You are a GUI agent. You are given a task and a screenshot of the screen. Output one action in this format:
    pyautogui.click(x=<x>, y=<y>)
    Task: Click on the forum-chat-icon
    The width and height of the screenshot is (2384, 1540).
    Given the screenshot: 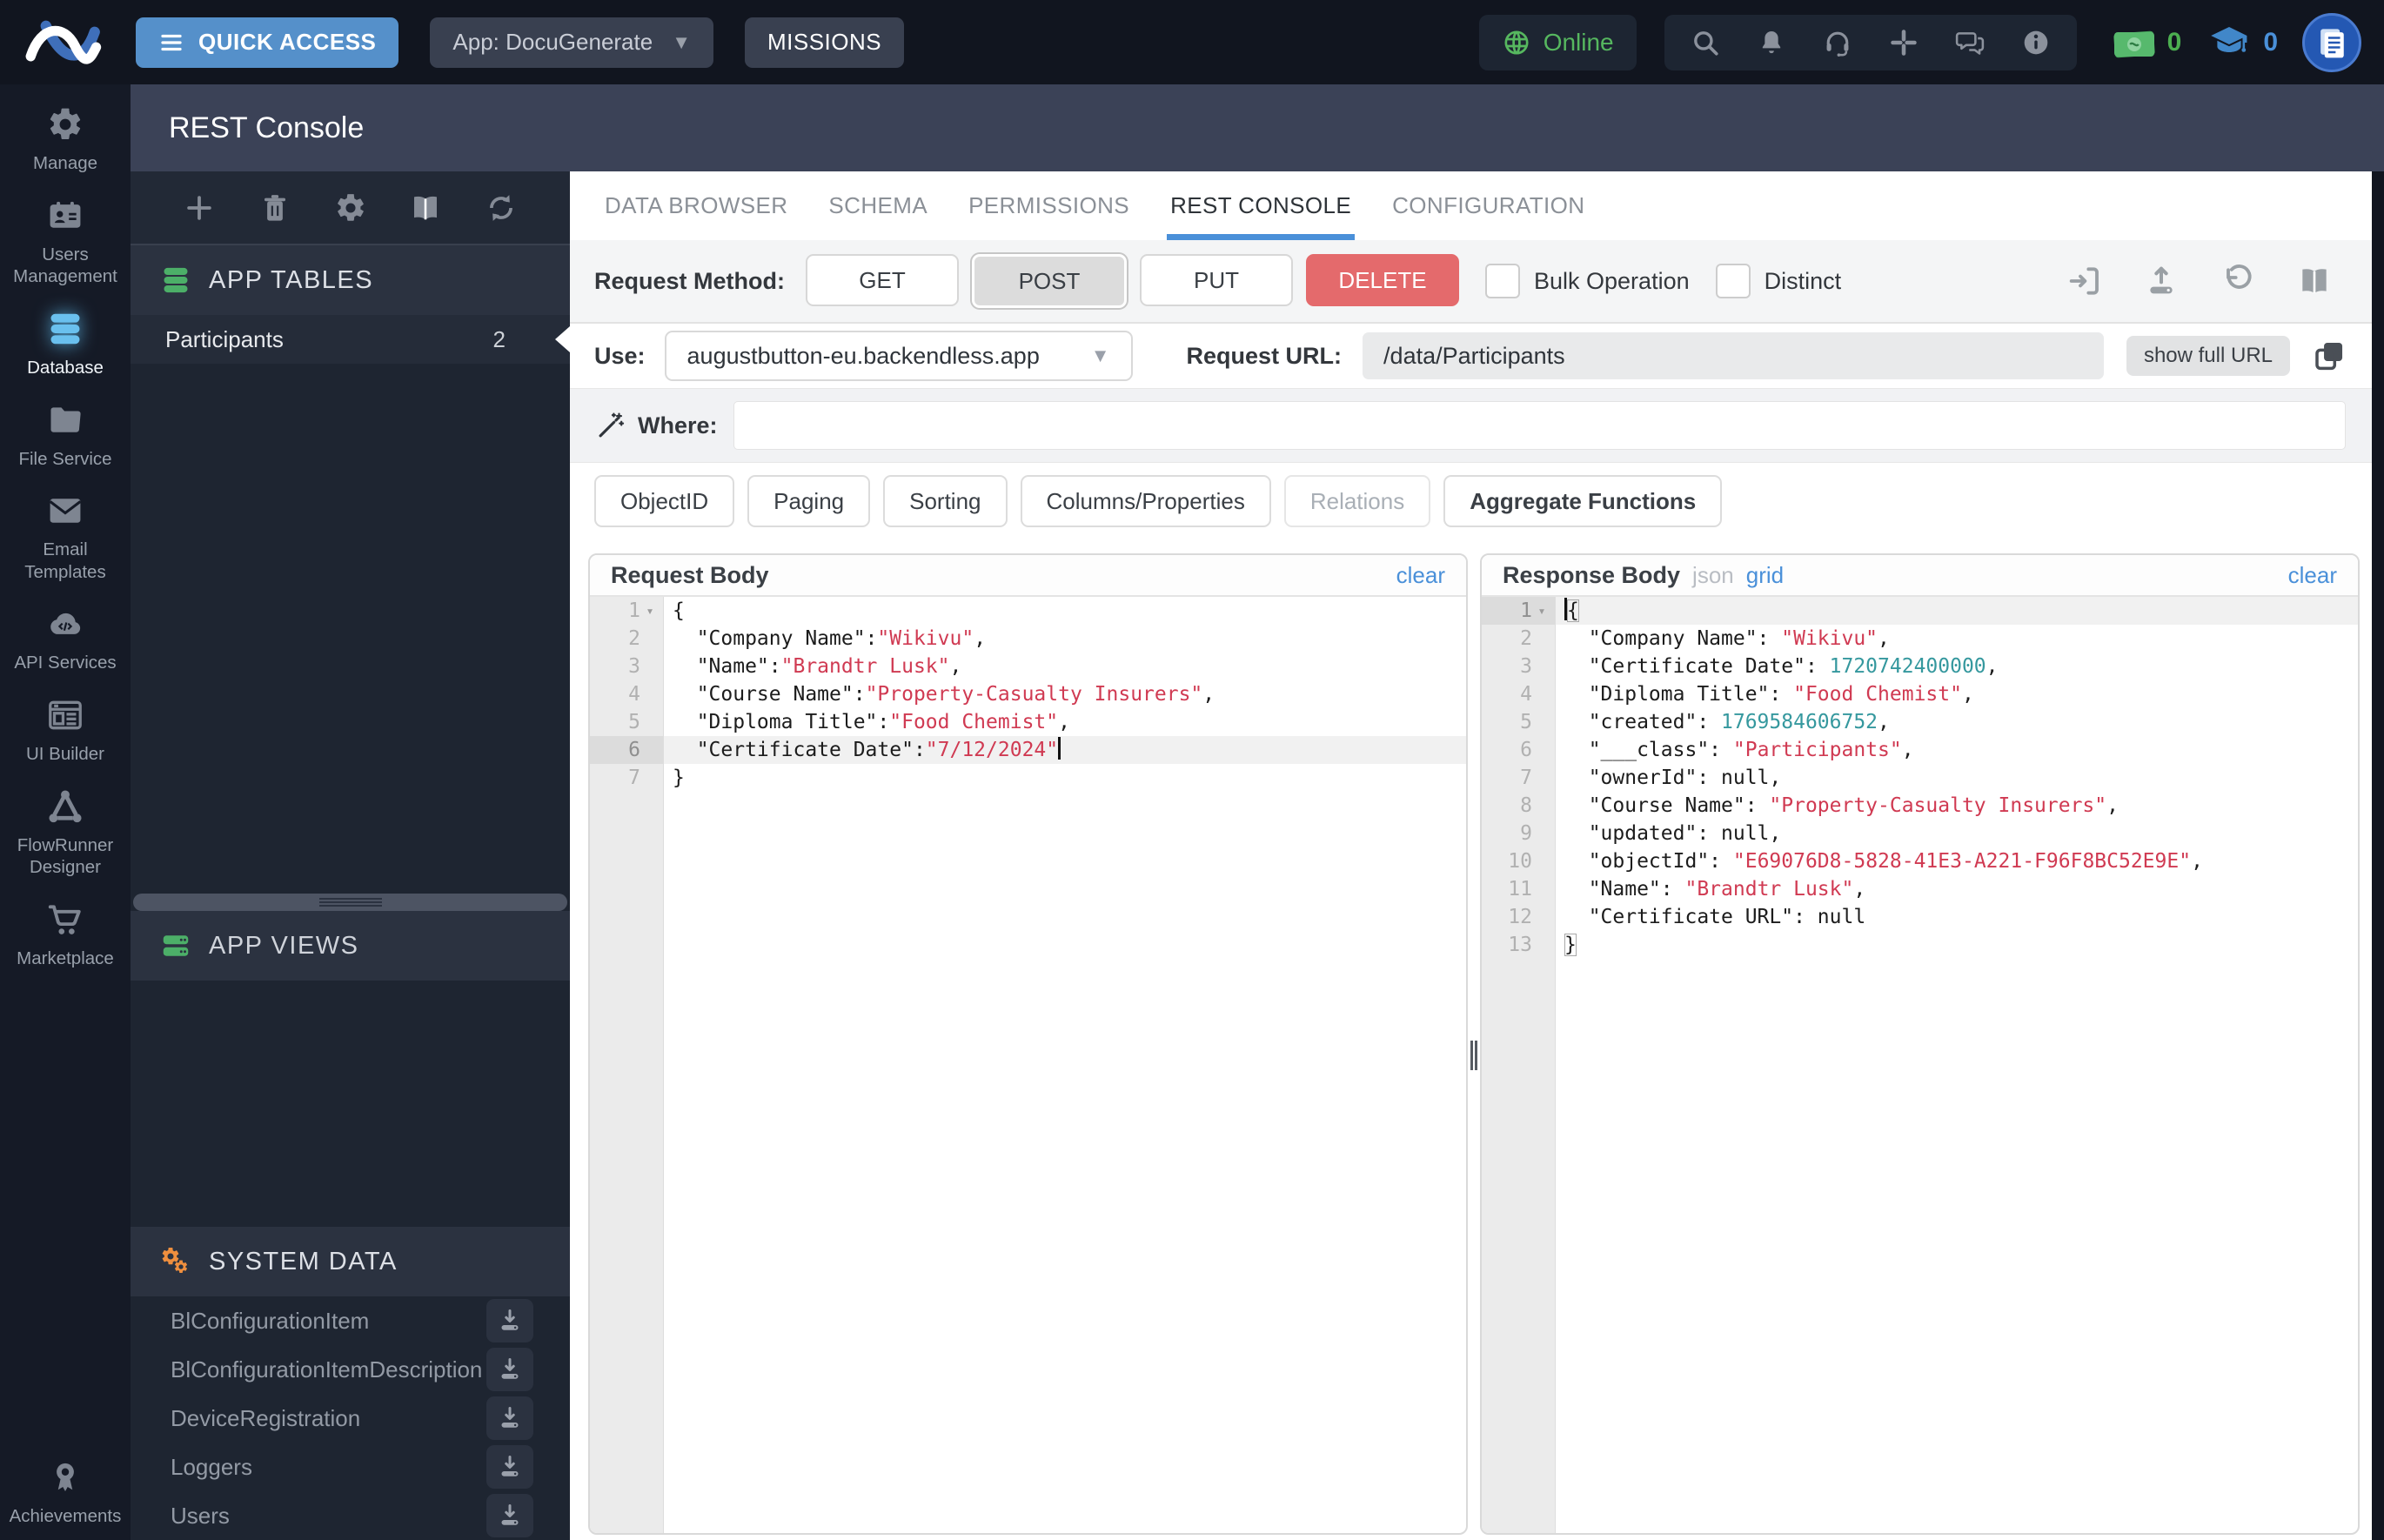 What is the action you would take?
    pyautogui.click(x=1970, y=42)
    